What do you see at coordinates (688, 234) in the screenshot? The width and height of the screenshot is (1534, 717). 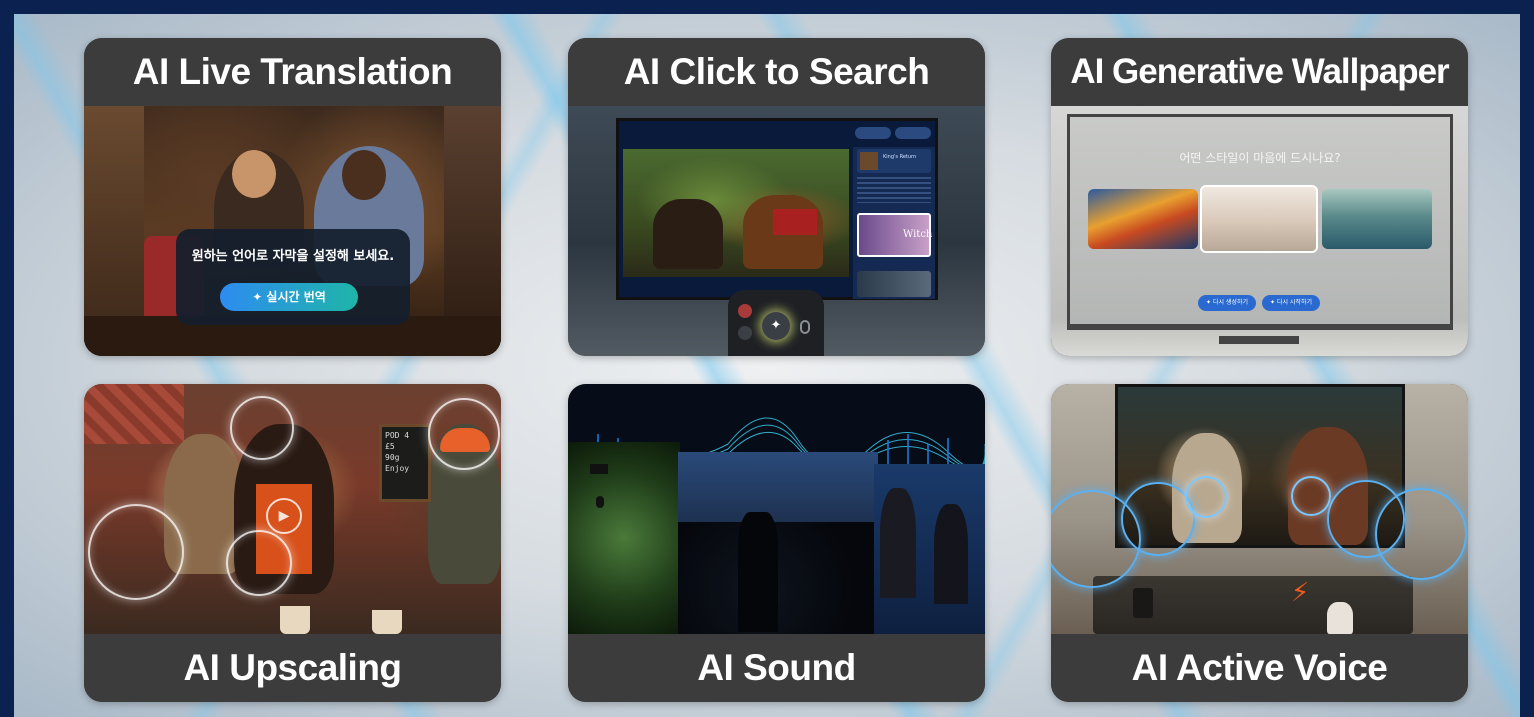 I see `horse-left` at bounding box center [688, 234].